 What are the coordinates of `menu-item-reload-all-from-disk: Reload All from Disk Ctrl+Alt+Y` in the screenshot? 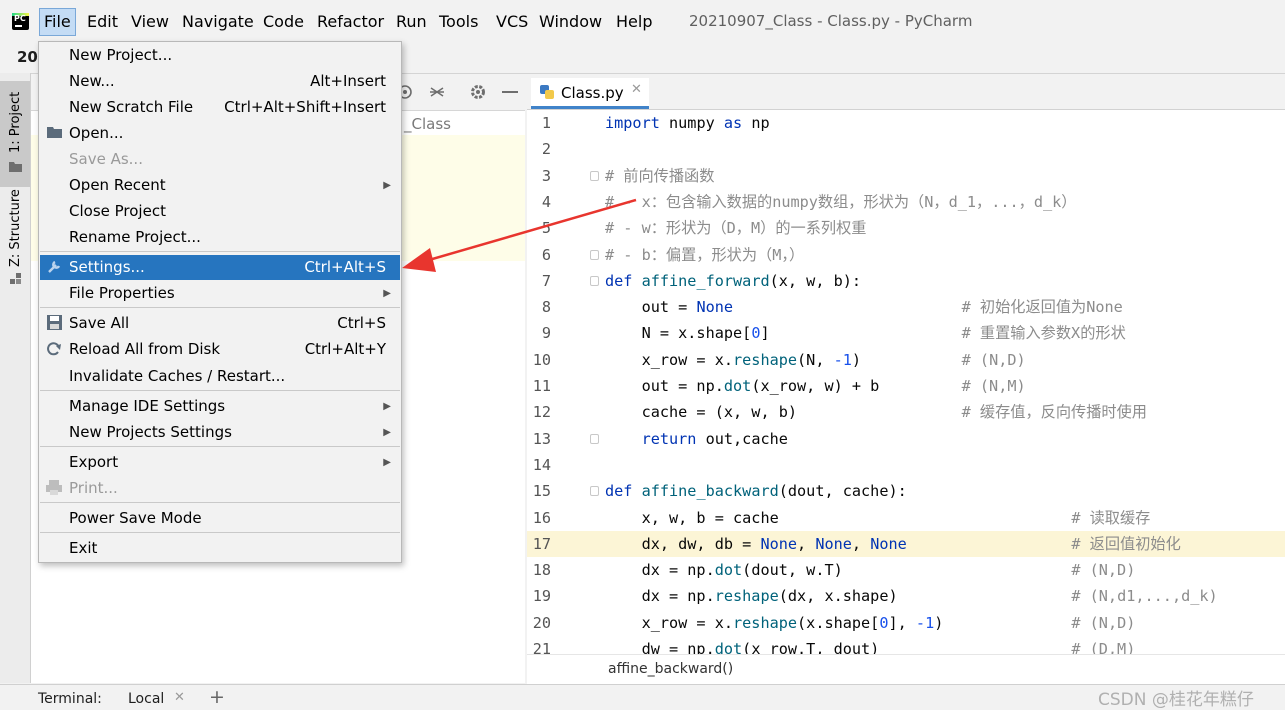 It's located at (220, 349).